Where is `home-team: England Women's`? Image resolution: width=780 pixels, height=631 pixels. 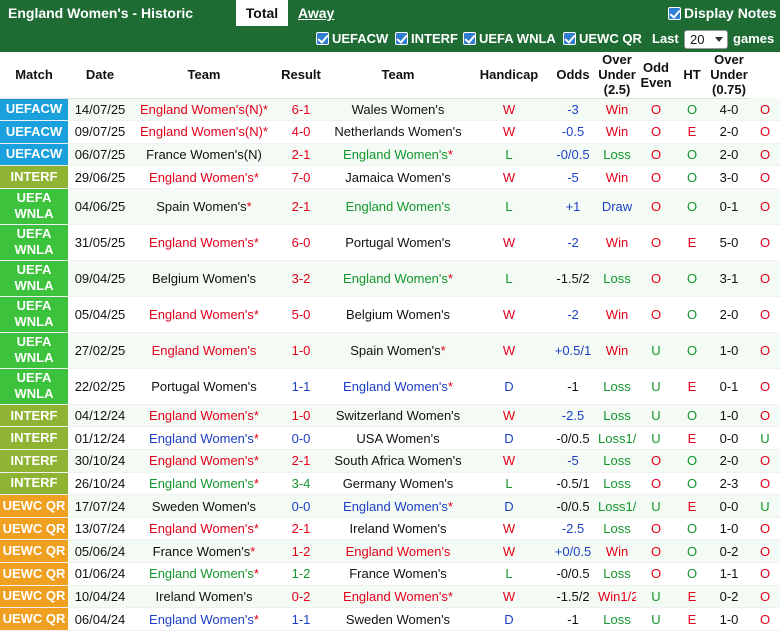 home-team: England Women's is located at coordinates (204, 350).